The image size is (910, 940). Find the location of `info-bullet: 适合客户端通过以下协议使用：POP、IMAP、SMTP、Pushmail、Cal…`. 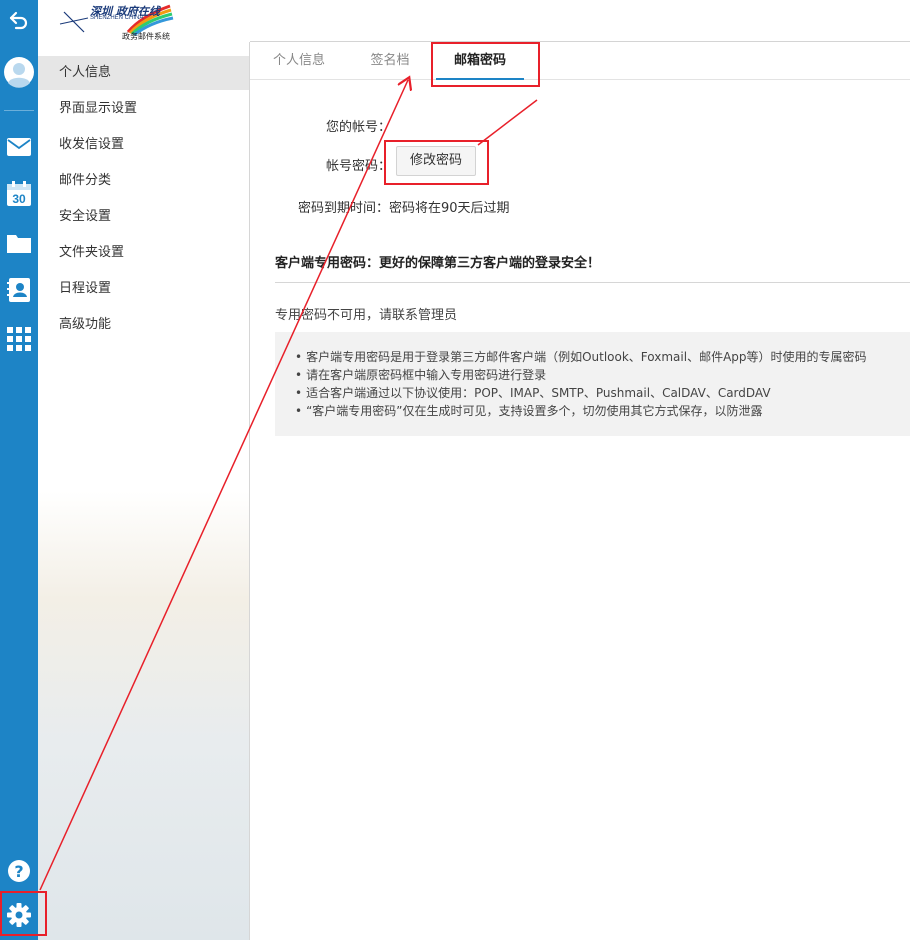

info-bullet: 适合客户端通过以下协议使用：POP、IMAP、SMTP、Pushmail、Cal… is located at coordinates (602, 393).